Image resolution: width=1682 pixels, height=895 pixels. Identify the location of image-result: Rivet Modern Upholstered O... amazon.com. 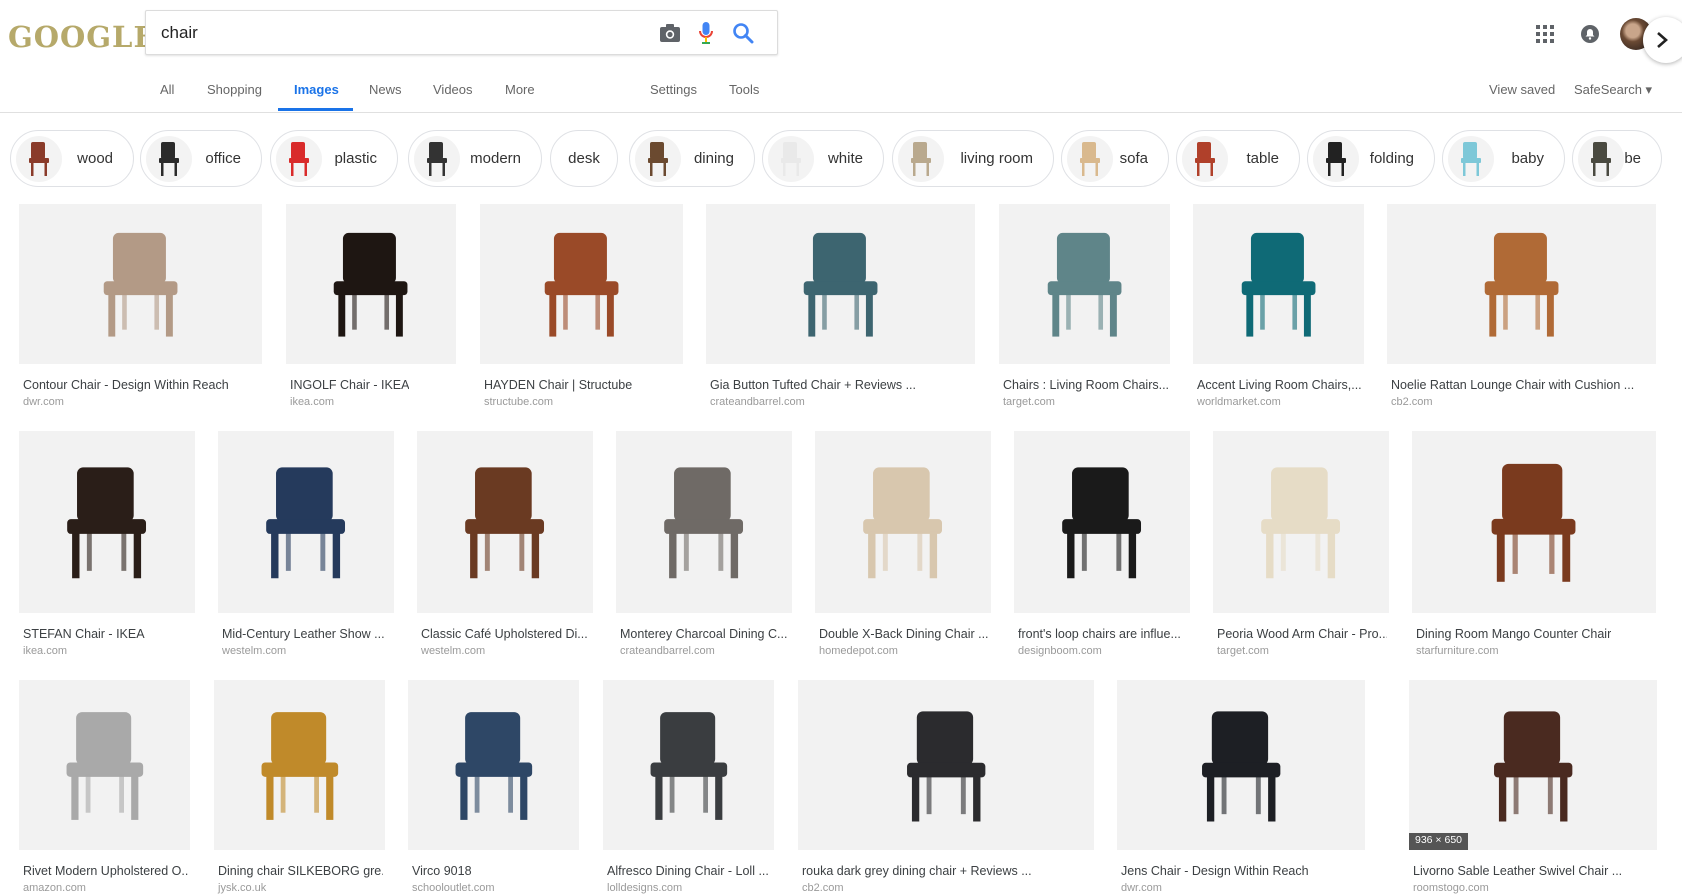
(104, 787).